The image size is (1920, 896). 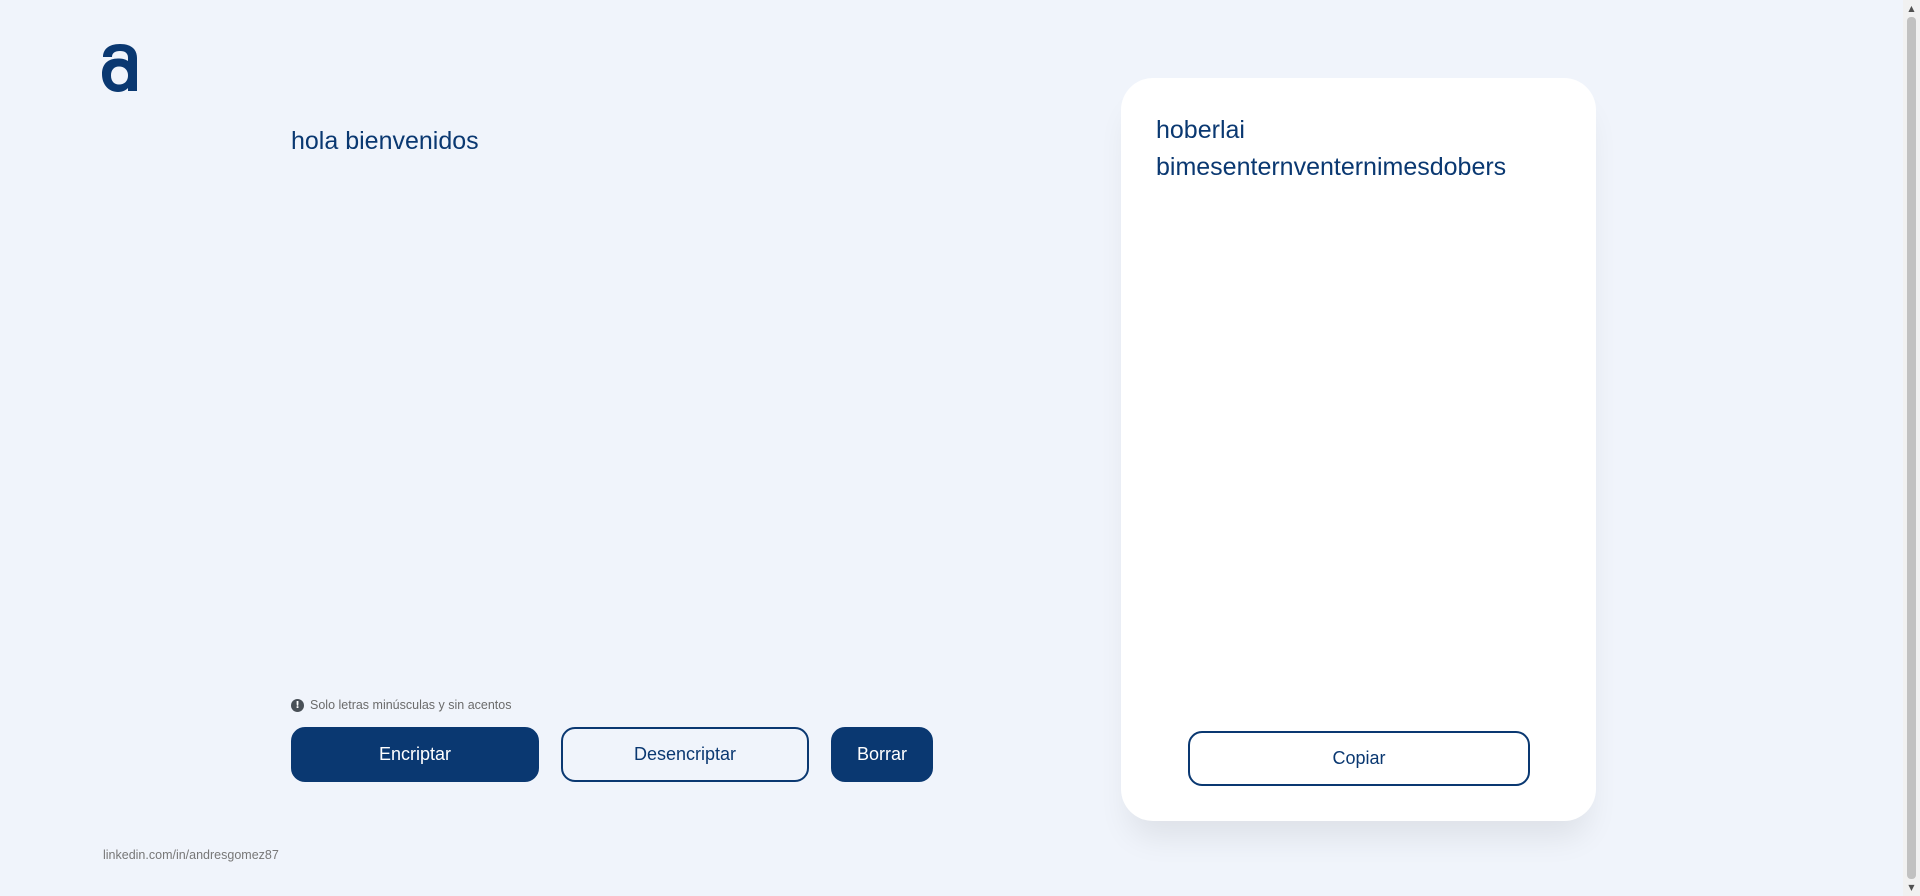 What do you see at coordinates (1911, 8) in the screenshot?
I see `scroll-up-arrow-icon: ▲` at bounding box center [1911, 8].